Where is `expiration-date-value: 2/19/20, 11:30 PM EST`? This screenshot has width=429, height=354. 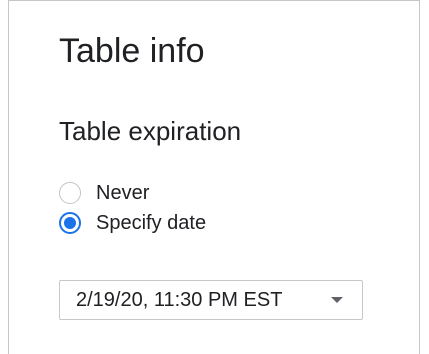
expiration-date-value: 2/19/20, 11:30 PM EST is located at coordinates (179, 300).